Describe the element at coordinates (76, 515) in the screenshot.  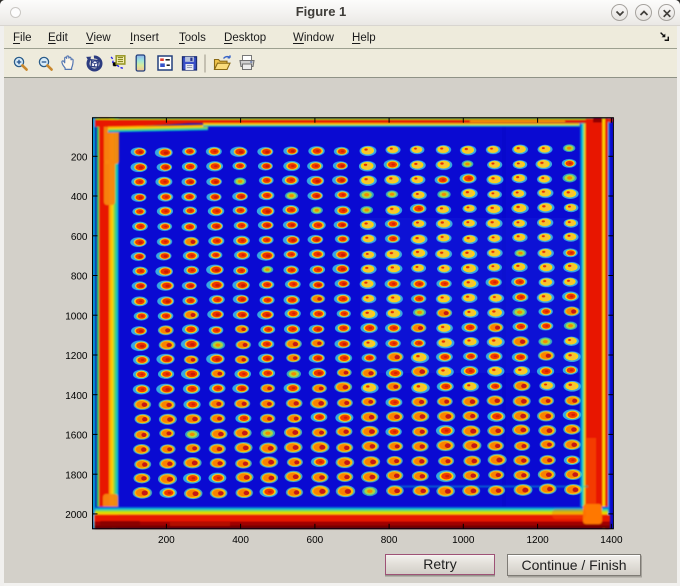
I see `svg-text: 2000` at that location.